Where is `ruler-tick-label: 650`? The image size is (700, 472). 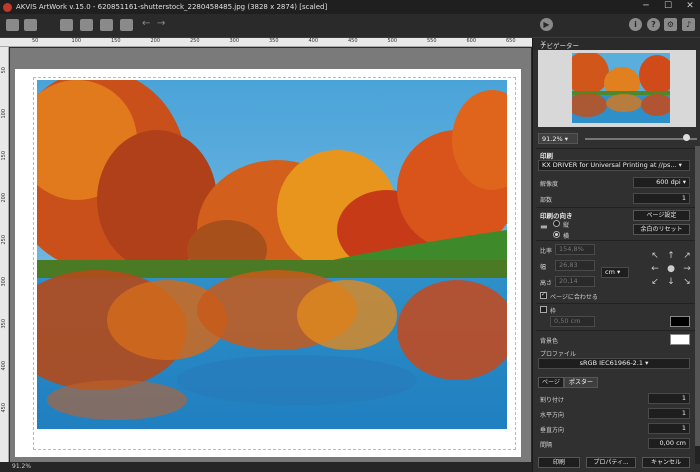
ruler-tick-label: 650 is located at coordinates (511, 41).